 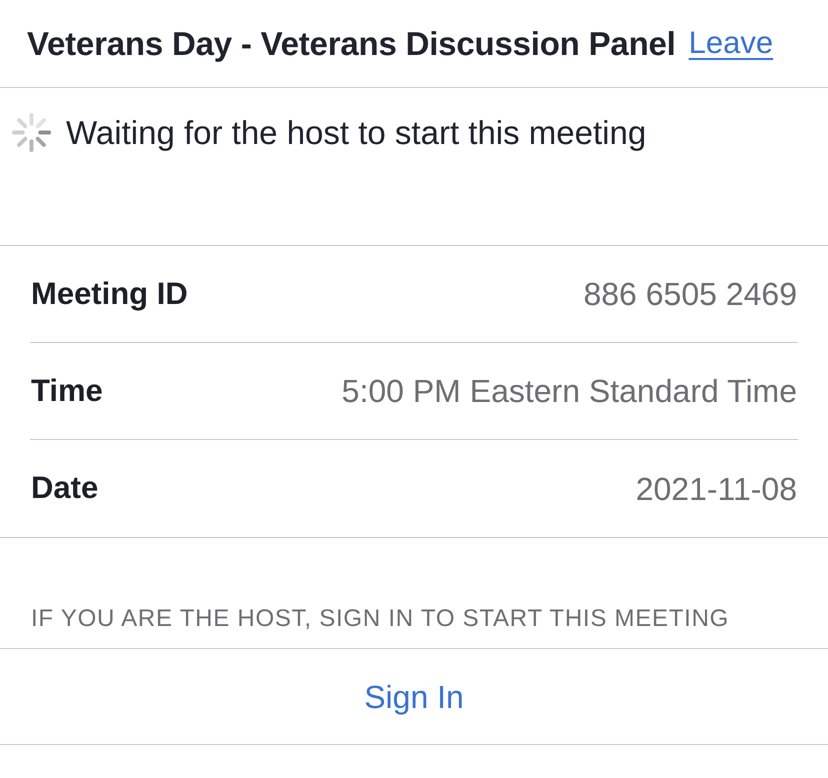 What do you see at coordinates (356, 132) in the screenshot?
I see `status-message: Waiting for the host to start this meeting` at bounding box center [356, 132].